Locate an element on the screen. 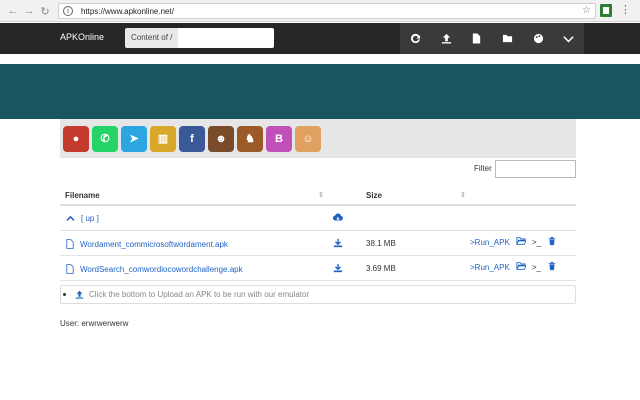 Image resolution: width=640 pixels, height=400 pixels. app-icon-whatsapp: ✆ is located at coordinates (105, 138).